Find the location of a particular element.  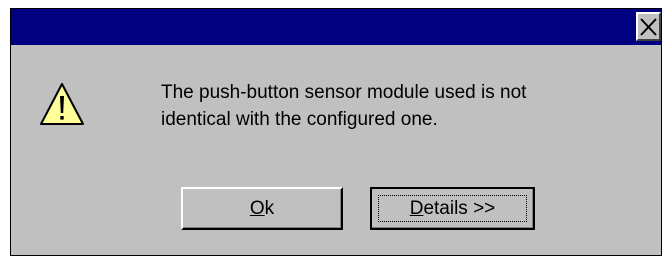

details-button-label: Details >> is located at coordinates (452, 208).